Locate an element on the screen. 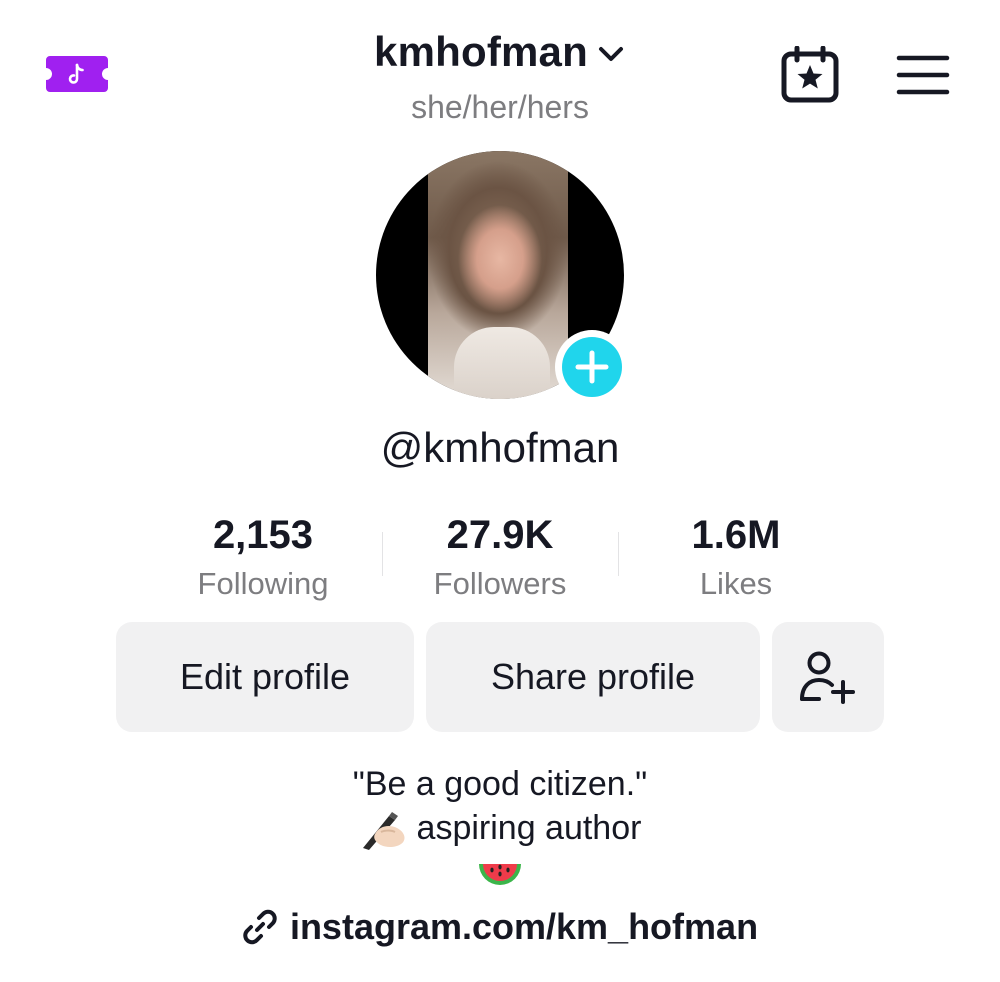 Image resolution: width=1000 pixels, height=982 pixels. avatar-photo is located at coordinates (498, 275).